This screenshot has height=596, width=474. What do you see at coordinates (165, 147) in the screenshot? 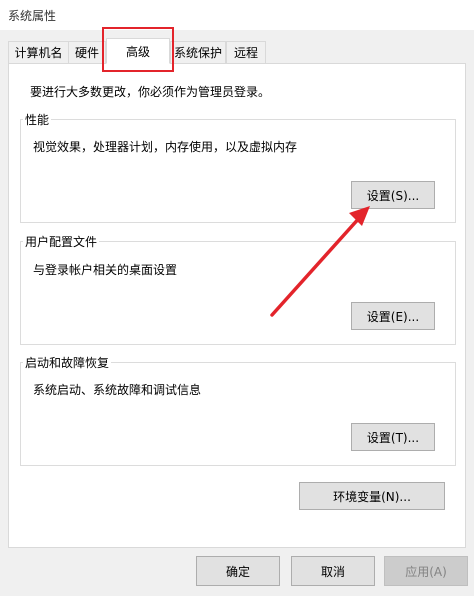
I see `performance-description: 视觉效果，处理器计划，内存使用，以及虚拟内存` at bounding box center [165, 147].